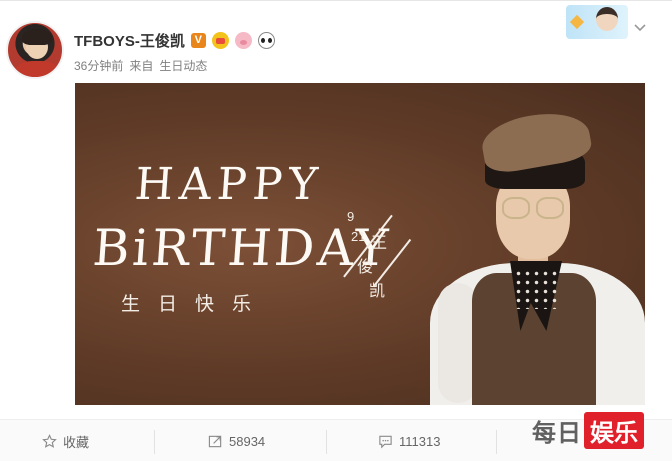 This screenshot has width=672, height=461. I want to click on pig-icon, so click(243, 40).